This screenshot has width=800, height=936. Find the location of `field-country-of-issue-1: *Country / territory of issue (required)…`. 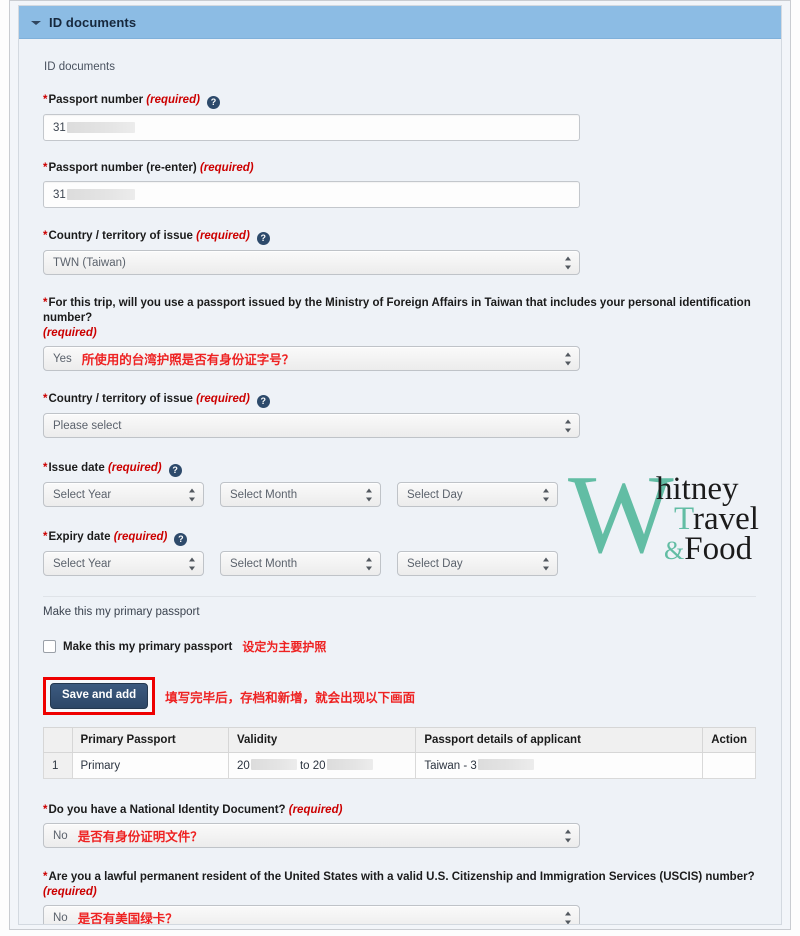

field-country-of-issue-1: *Country / territory of issue (required)… is located at coordinates (400, 252).